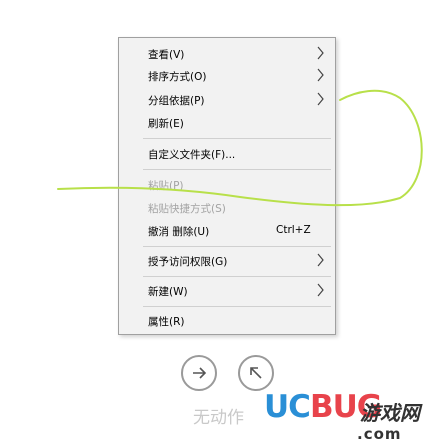 The height and width of the screenshot is (448, 443). Describe the element at coordinates (227, 54) in the screenshot. I see `menu-item-view: 查看(V)` at that location.